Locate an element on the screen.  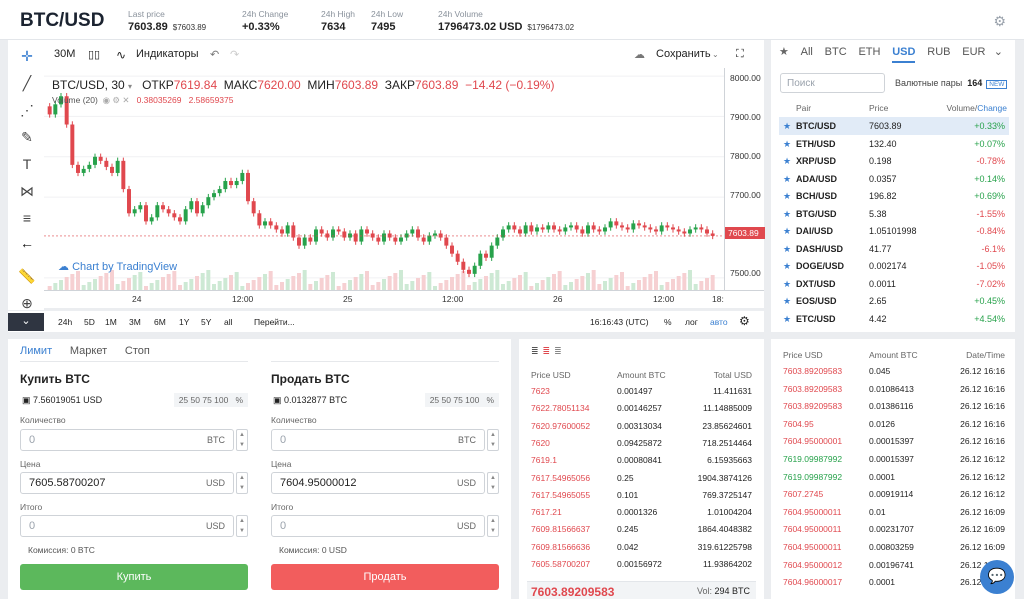
auto-toggle: авто is located at coordinates (719, 322).